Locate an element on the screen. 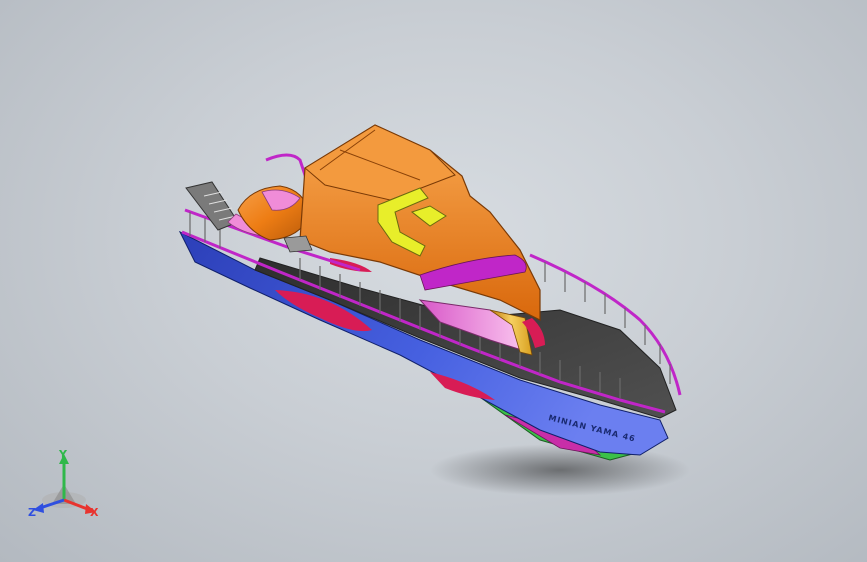 The width and height of the screenshot is (867, 562). hull-stripe-red-upper is located at coordinates (351, 265).